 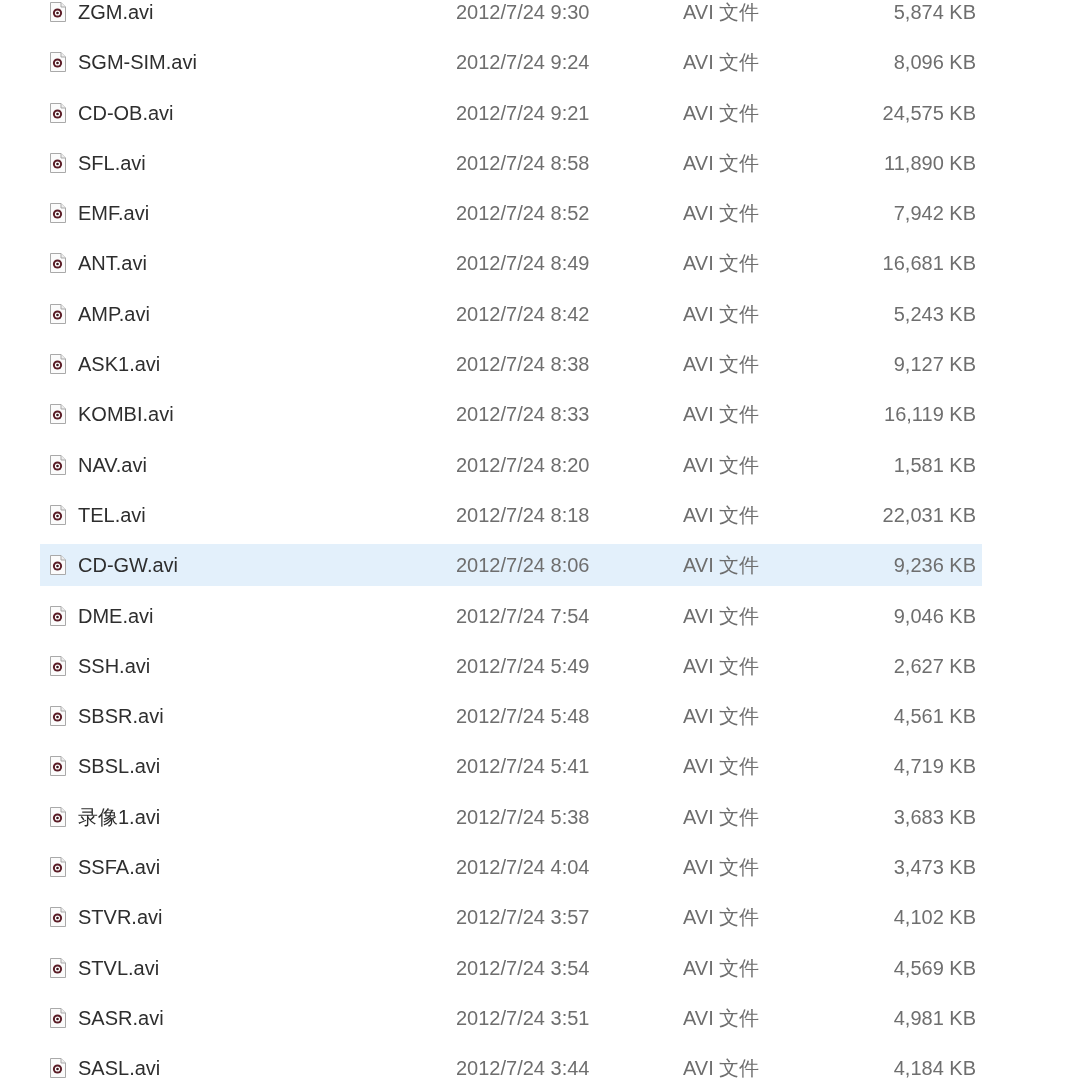 I want to click on file-row: ANT.avi 2012/7/24 8:49 AVI 文件 16,681 KB, so click(x=511, y=263).